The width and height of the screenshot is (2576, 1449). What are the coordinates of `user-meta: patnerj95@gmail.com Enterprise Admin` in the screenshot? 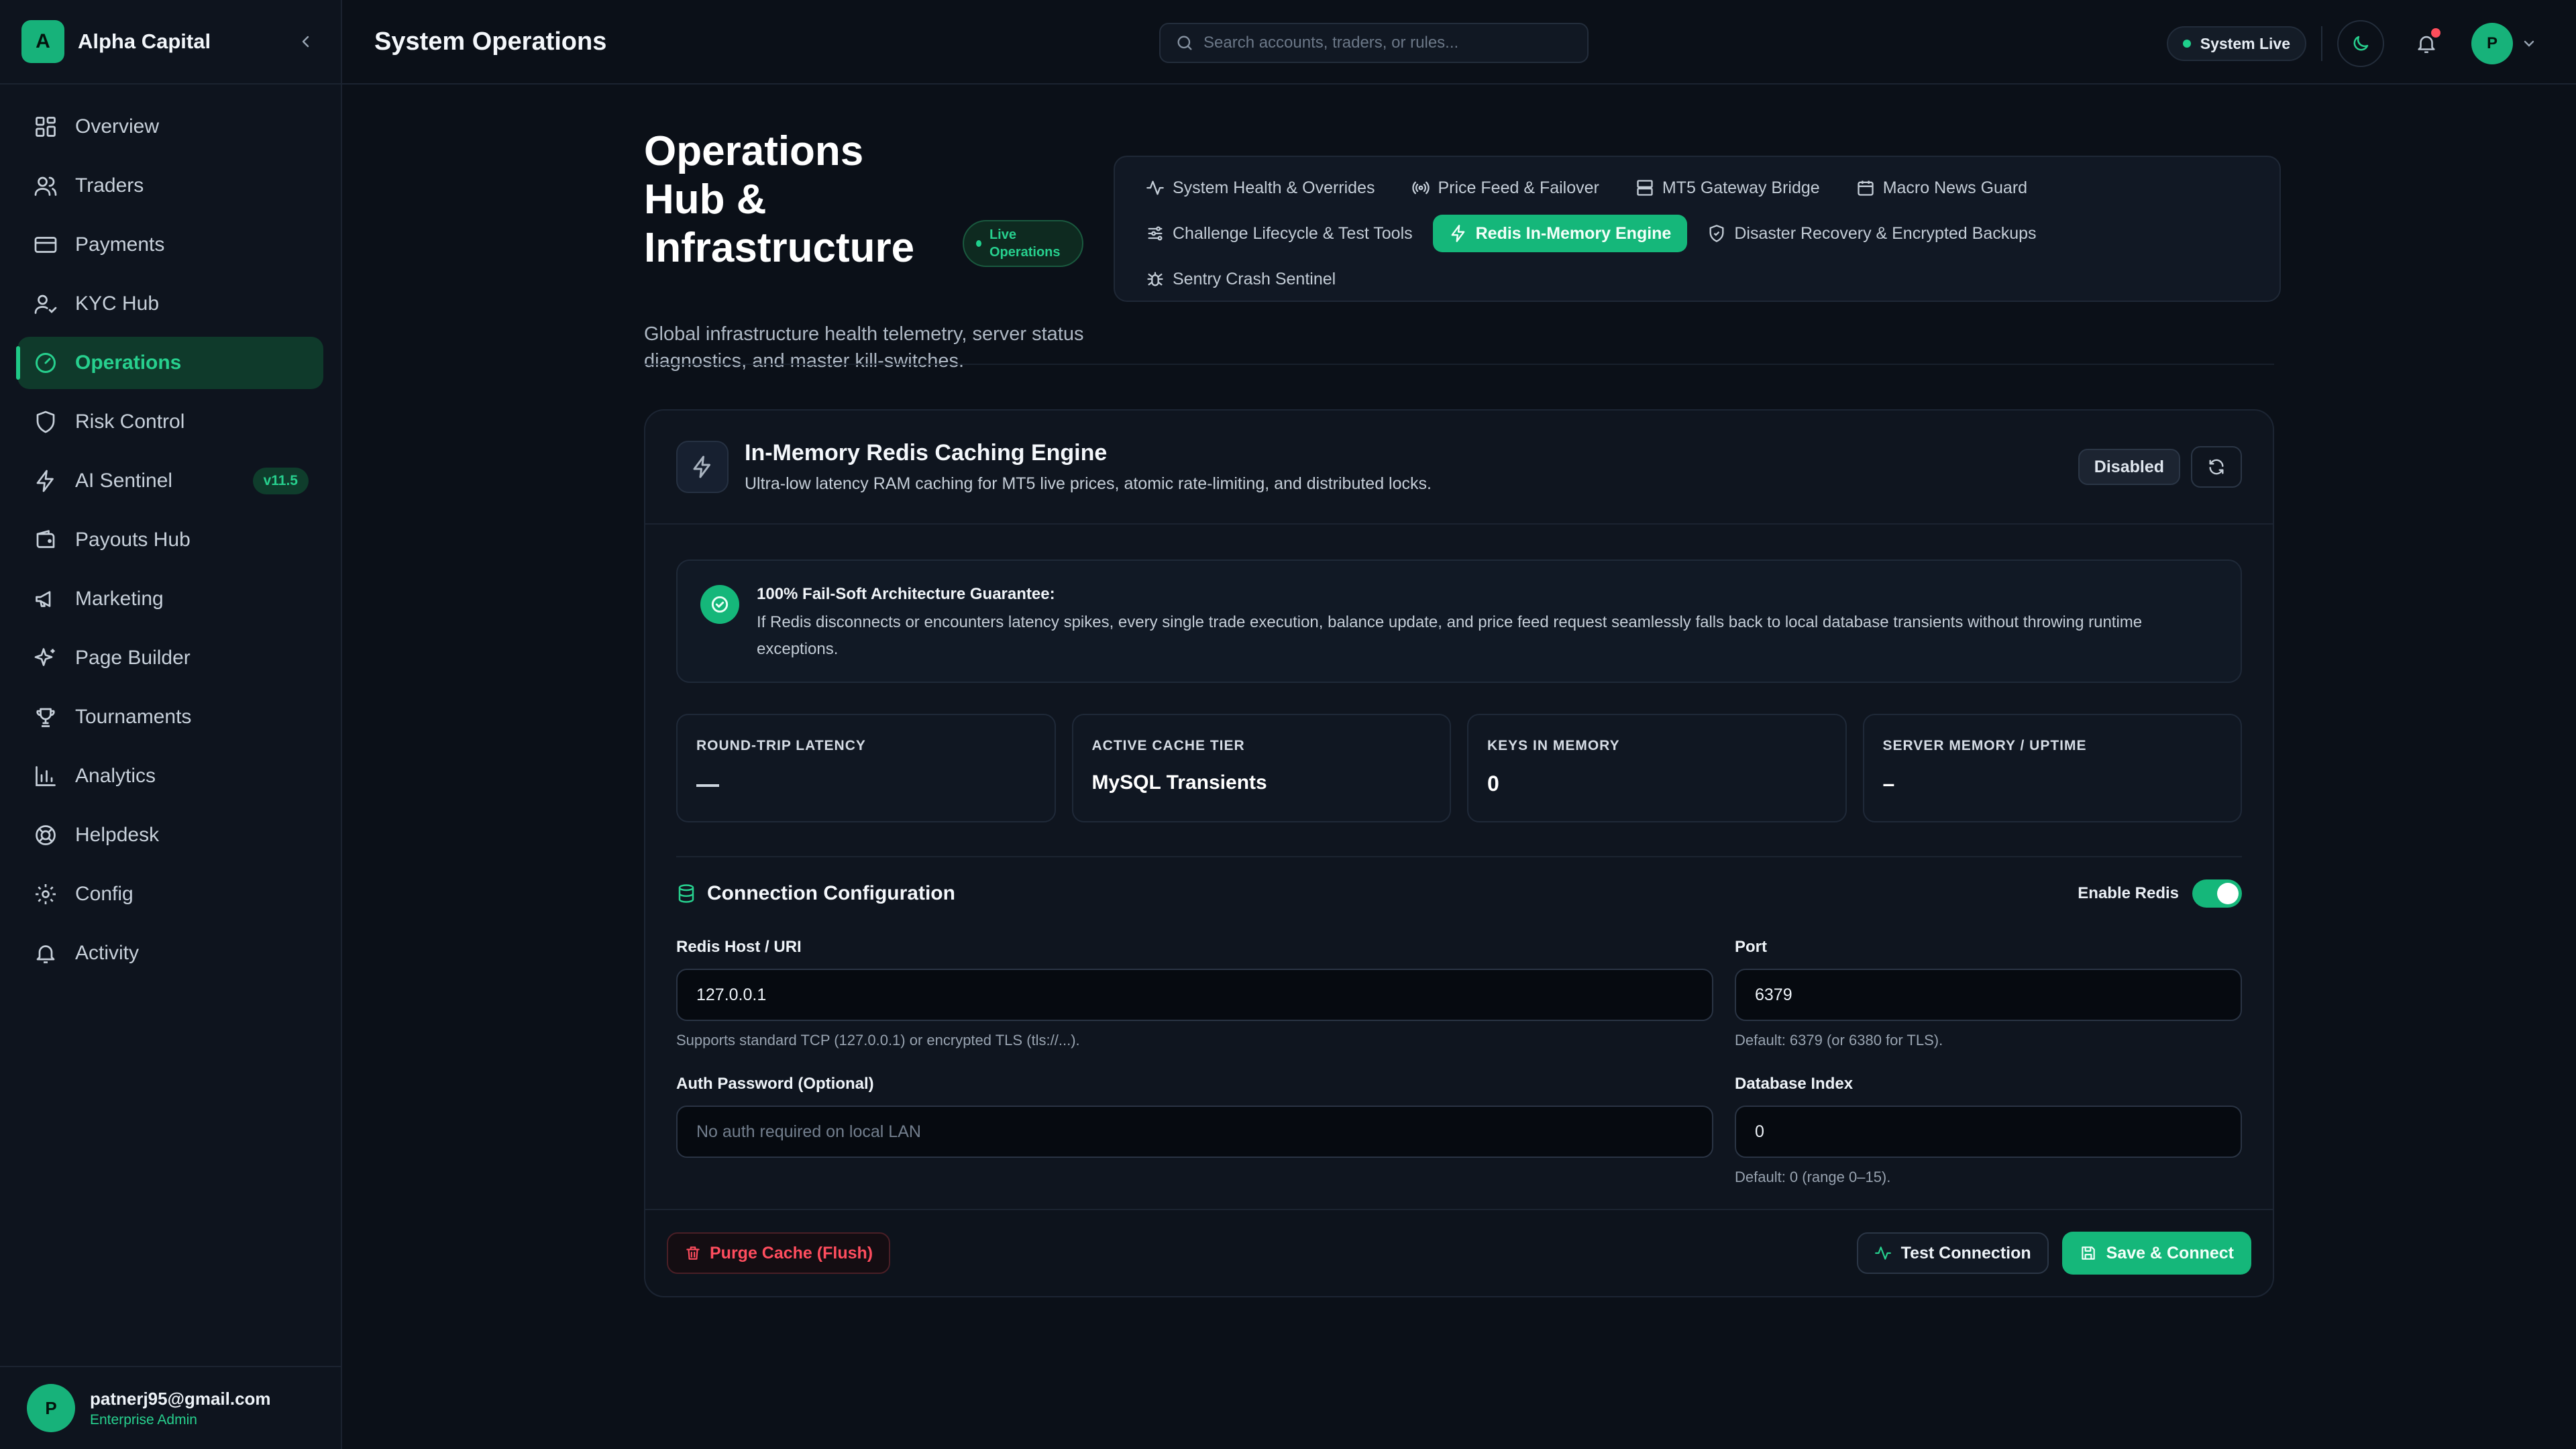 It's located at (180, 1408).